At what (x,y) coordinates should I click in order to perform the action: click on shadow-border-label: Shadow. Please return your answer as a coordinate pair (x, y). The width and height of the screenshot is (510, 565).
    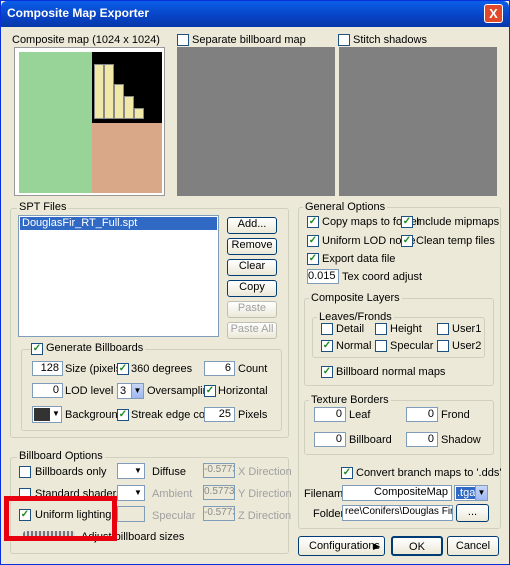
    Looking at the image, I should click on (461, 440).